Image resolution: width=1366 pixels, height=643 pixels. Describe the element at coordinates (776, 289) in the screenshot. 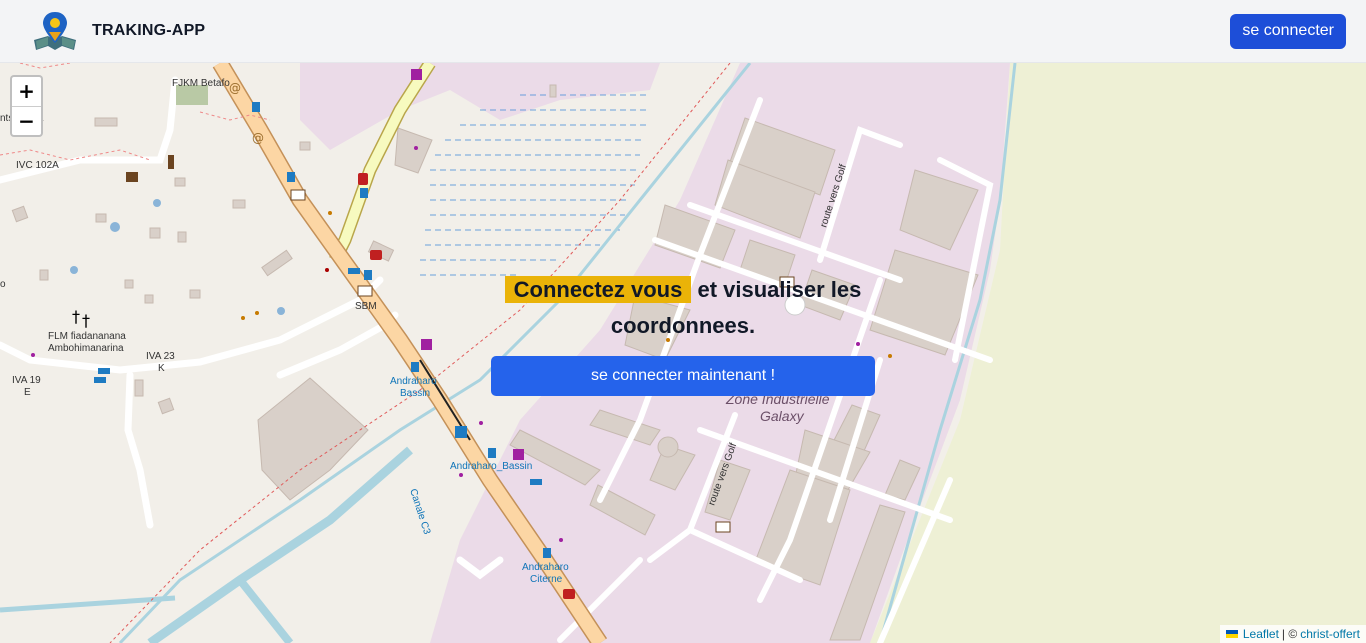

I see `hero-headline-rest: et visualiser les` at that location.